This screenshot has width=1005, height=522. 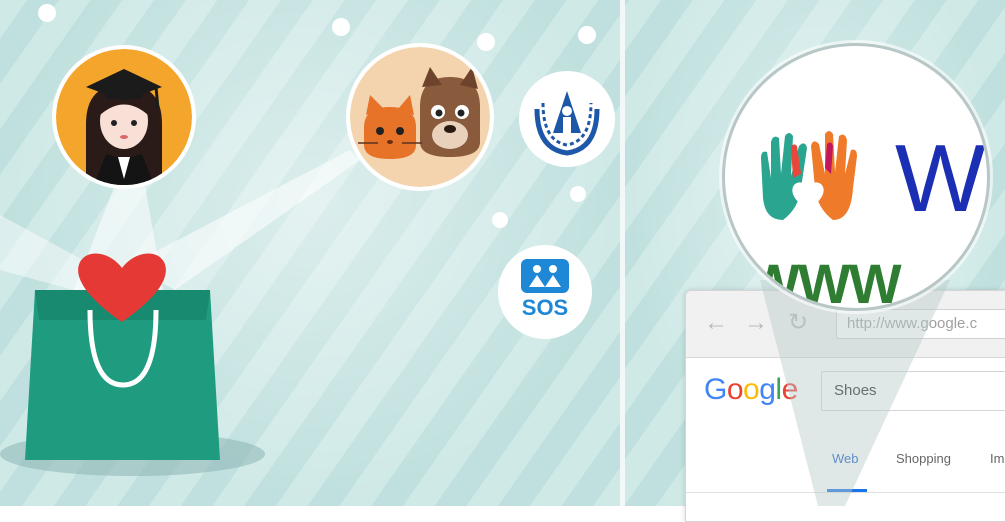 What do you see at coordinates (997, 458) in the screenshot?
I see `tab-images: Im` at bounding box center [997, 458].